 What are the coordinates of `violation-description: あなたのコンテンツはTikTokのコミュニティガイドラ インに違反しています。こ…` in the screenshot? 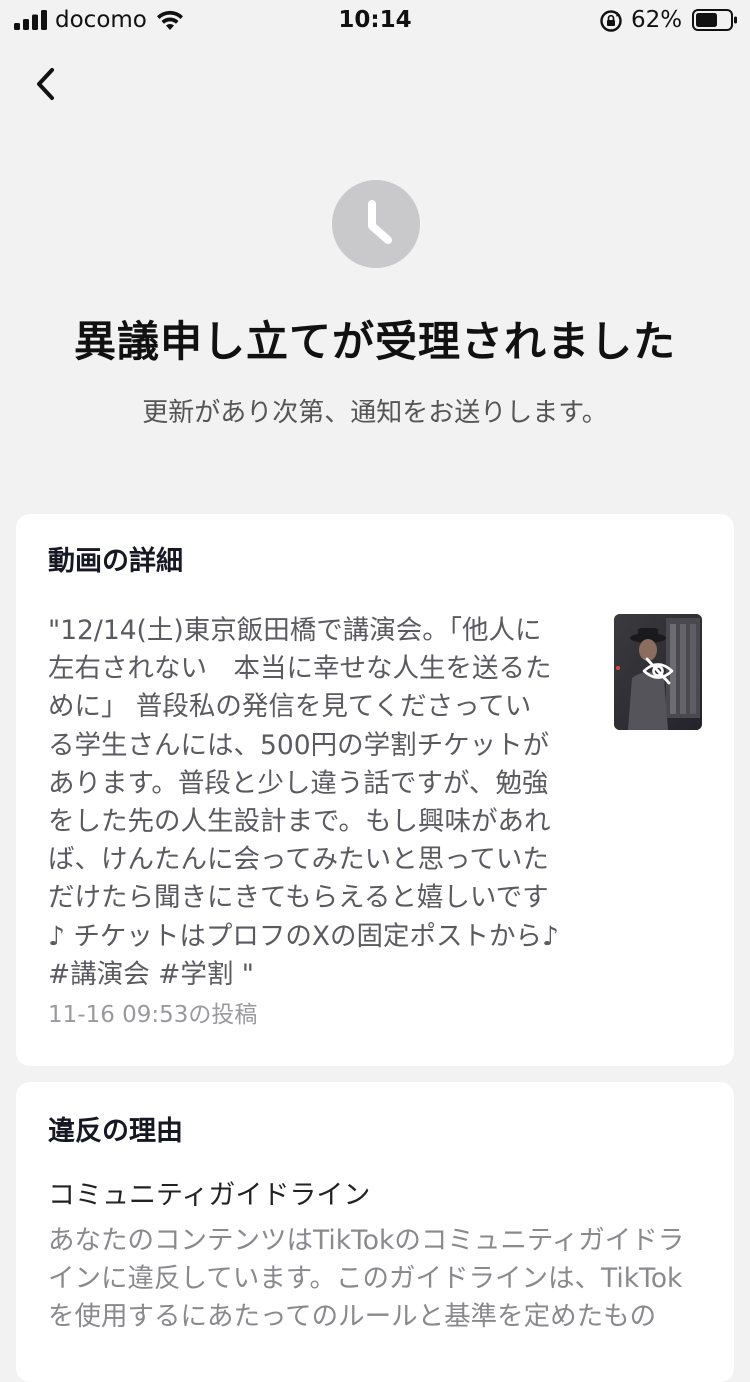 It's located at (366, 1278).